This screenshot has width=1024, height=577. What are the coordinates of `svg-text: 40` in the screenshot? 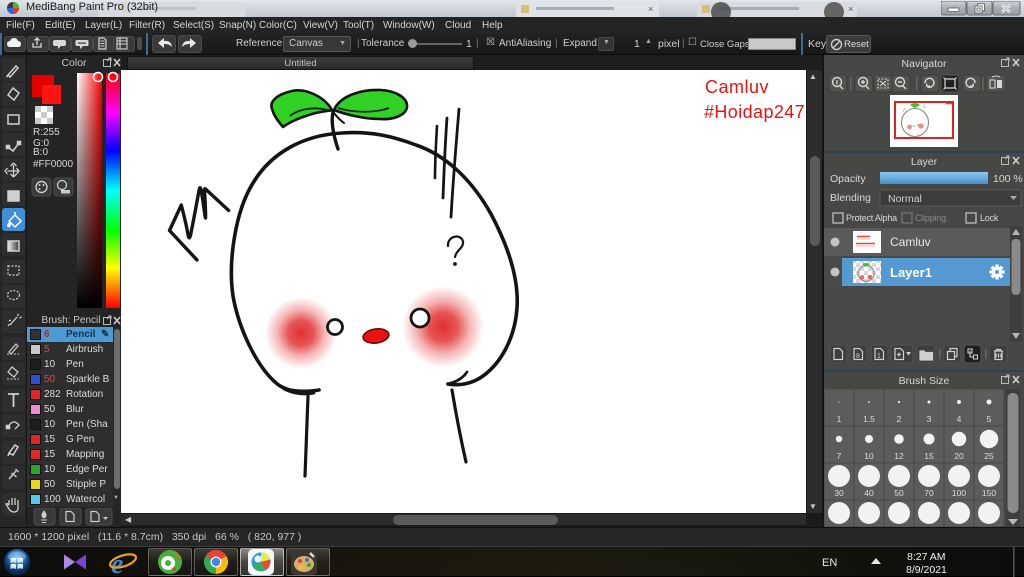 It's located at (869, 493).